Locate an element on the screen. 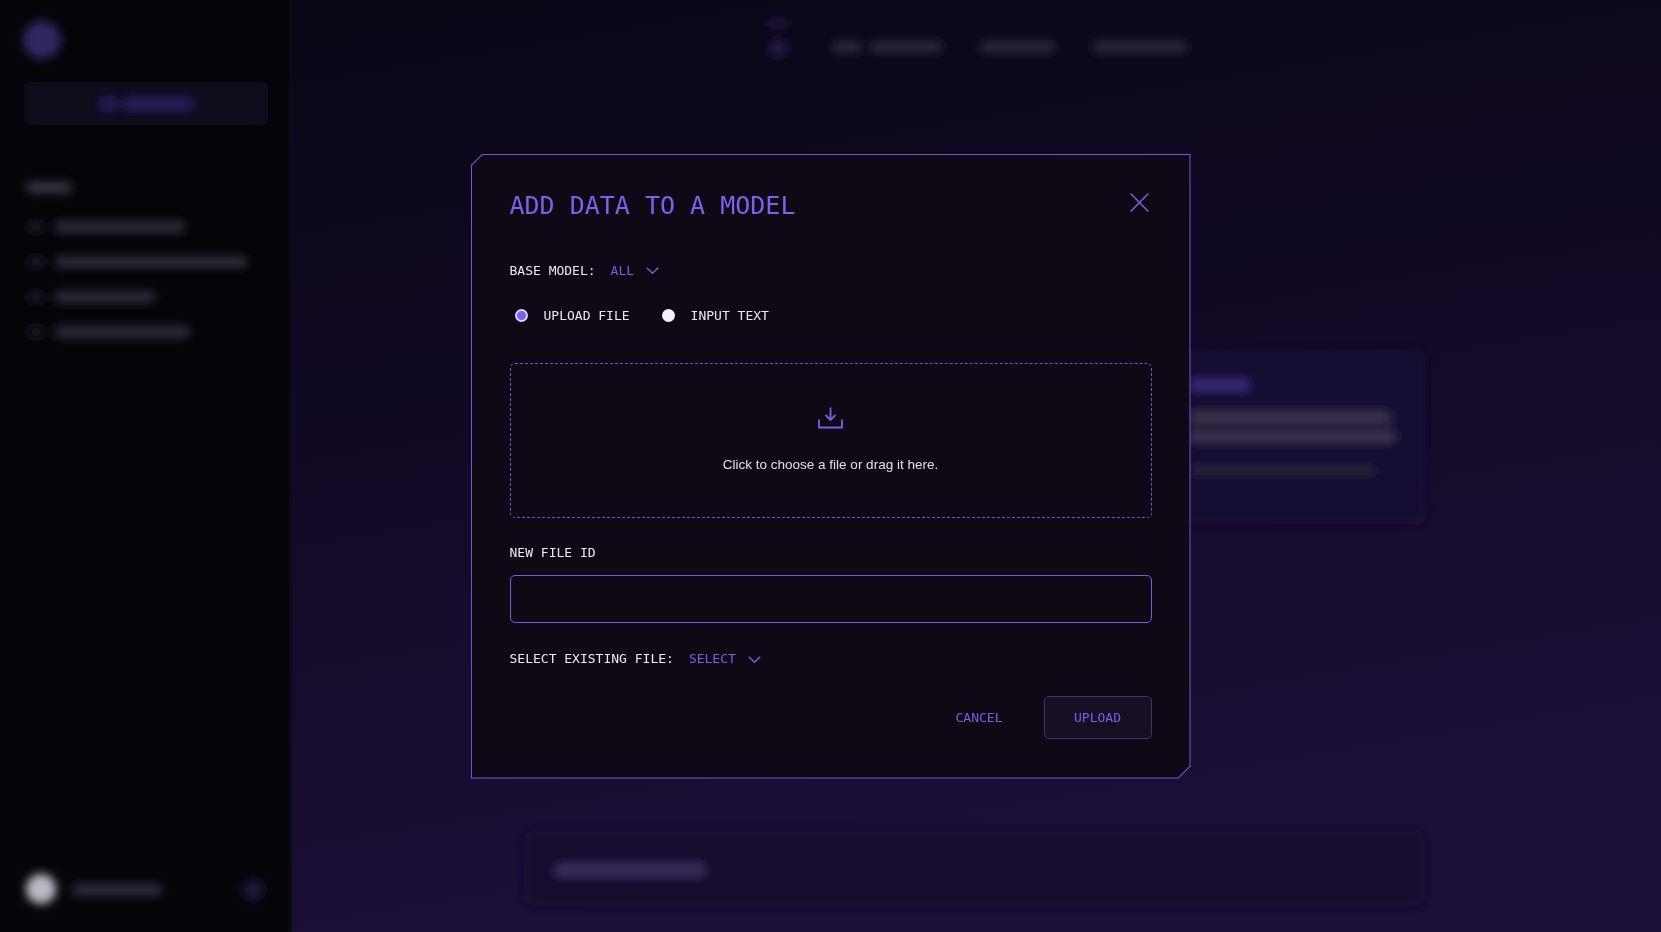 This screenshot has height=932, width=1661. upload-button: UPLOAD is located at coordinates (1097, 717).